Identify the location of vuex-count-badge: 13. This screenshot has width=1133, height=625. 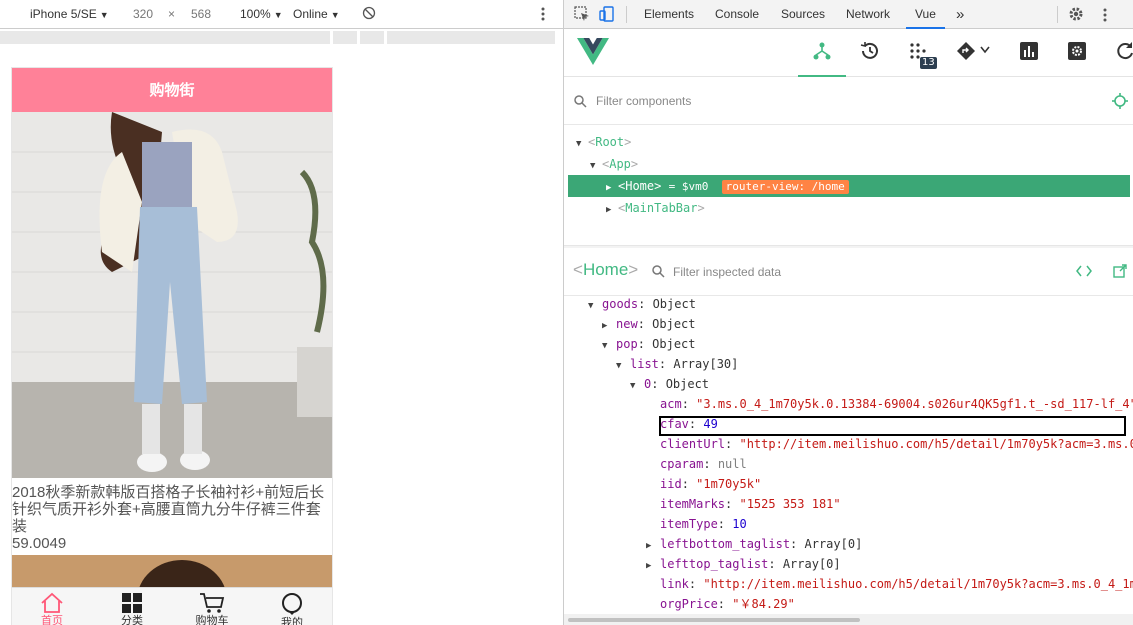
(928, 63).